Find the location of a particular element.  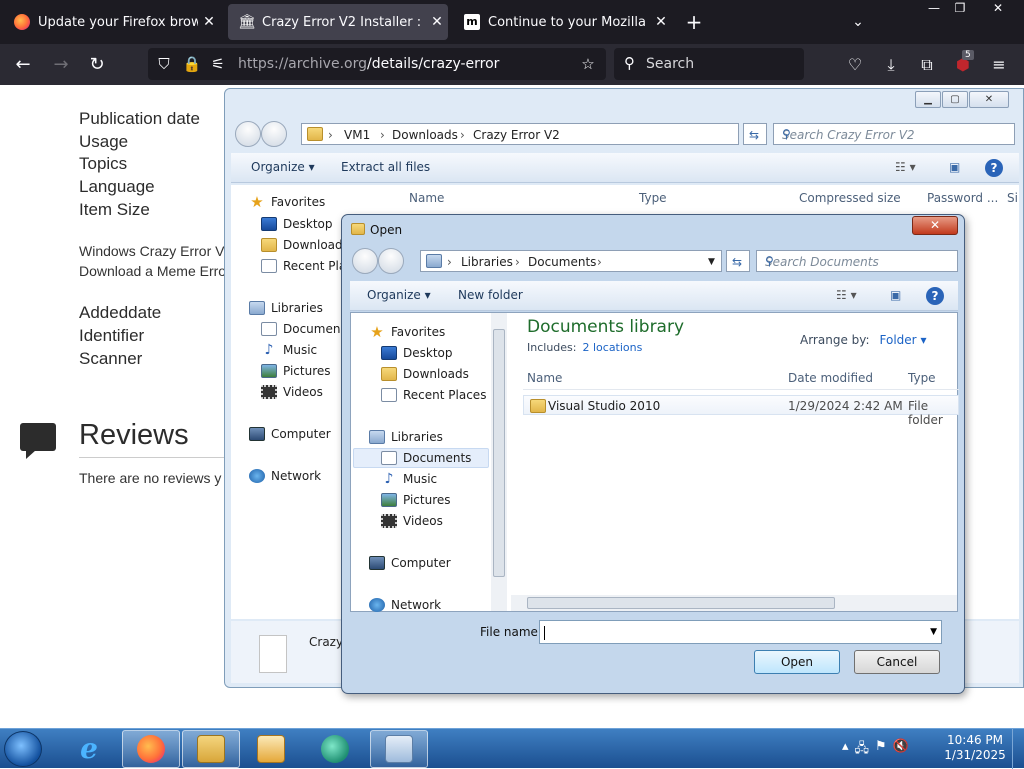

search-input: Search Documents ⚲ is located at coordinates (857, 261).